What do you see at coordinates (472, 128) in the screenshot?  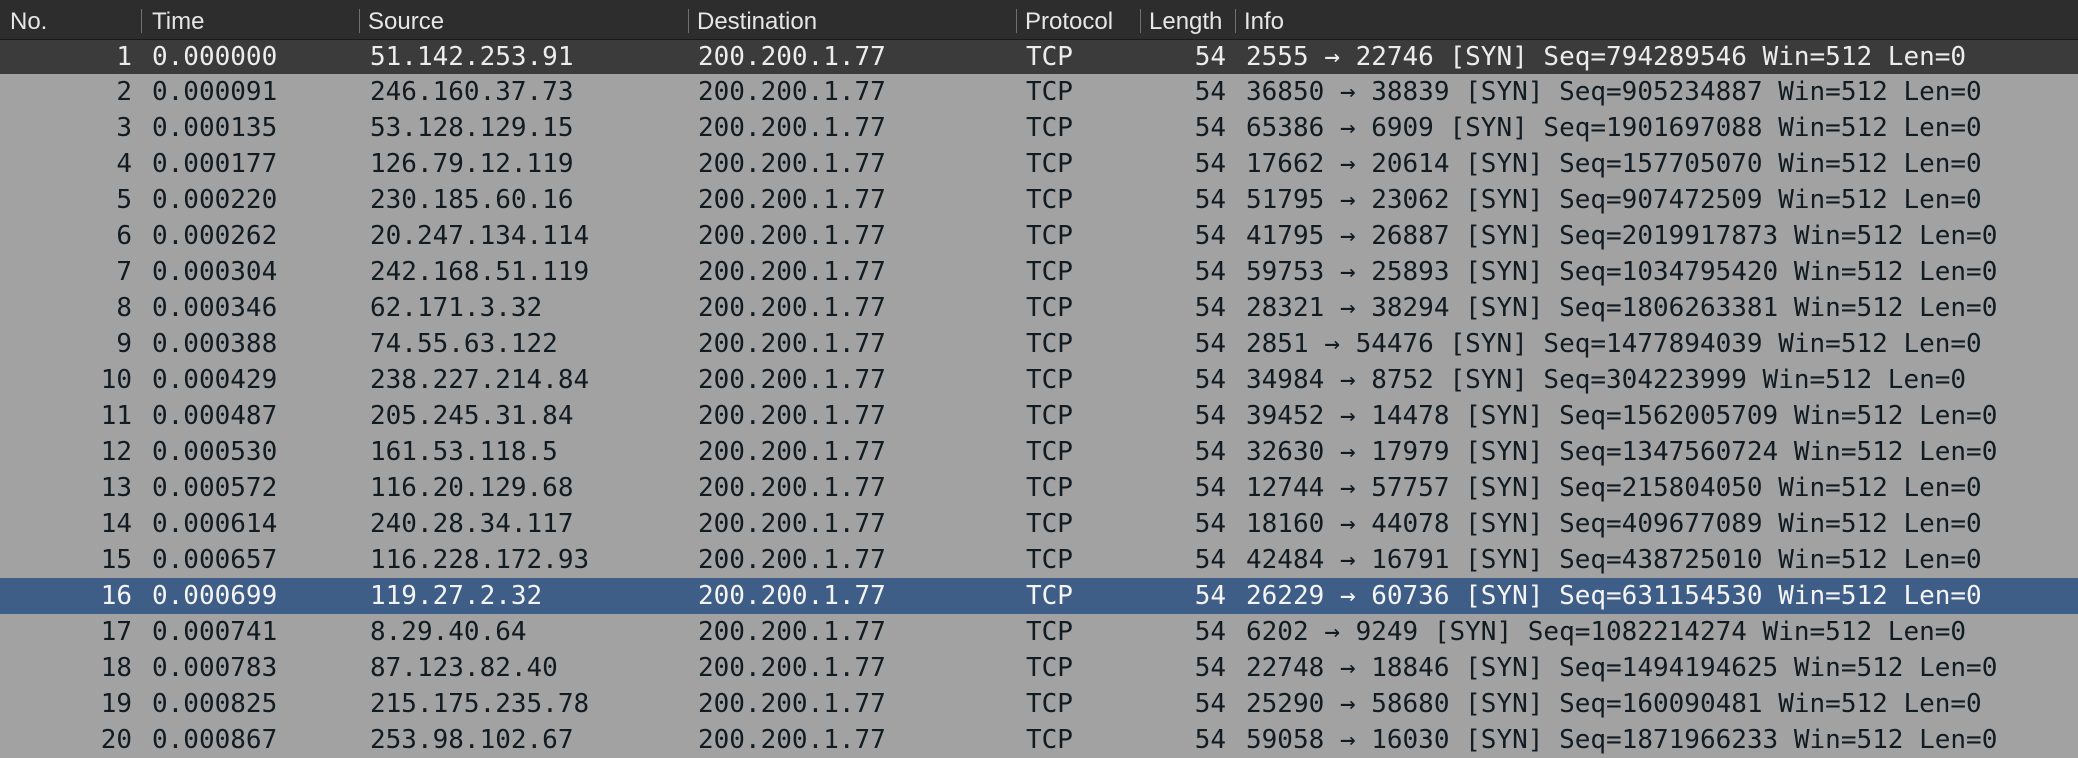 I see `packet-source: 53.128.129.15` at bounding box center [472, 128].